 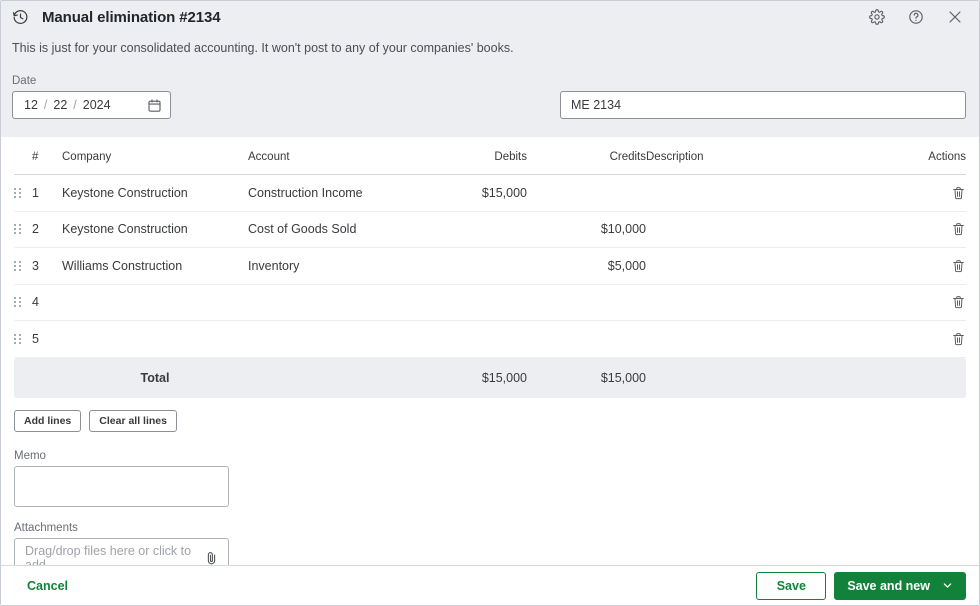 I want to click on page-title: Manual elimination #2134, so click(x=131, y=17).